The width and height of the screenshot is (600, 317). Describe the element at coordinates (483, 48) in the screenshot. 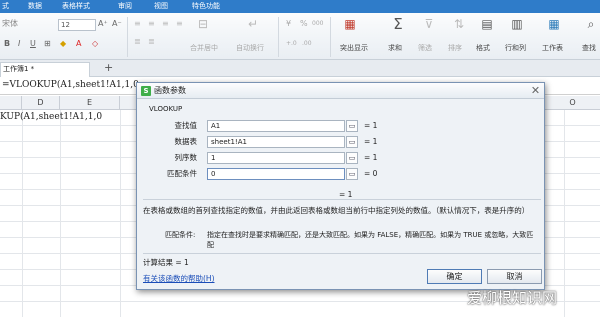

I see `format-button: 格式` at that location.